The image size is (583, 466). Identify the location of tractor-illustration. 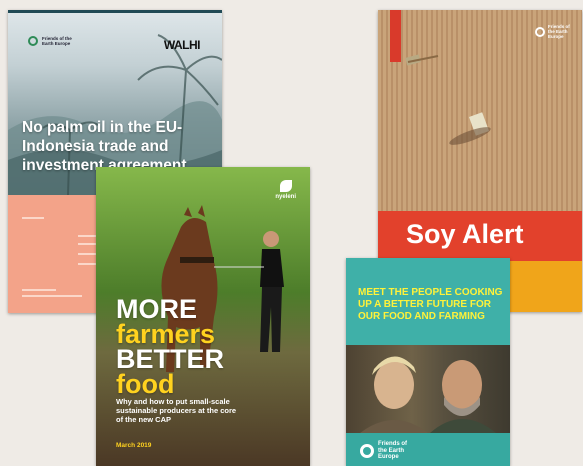
(448, 99).